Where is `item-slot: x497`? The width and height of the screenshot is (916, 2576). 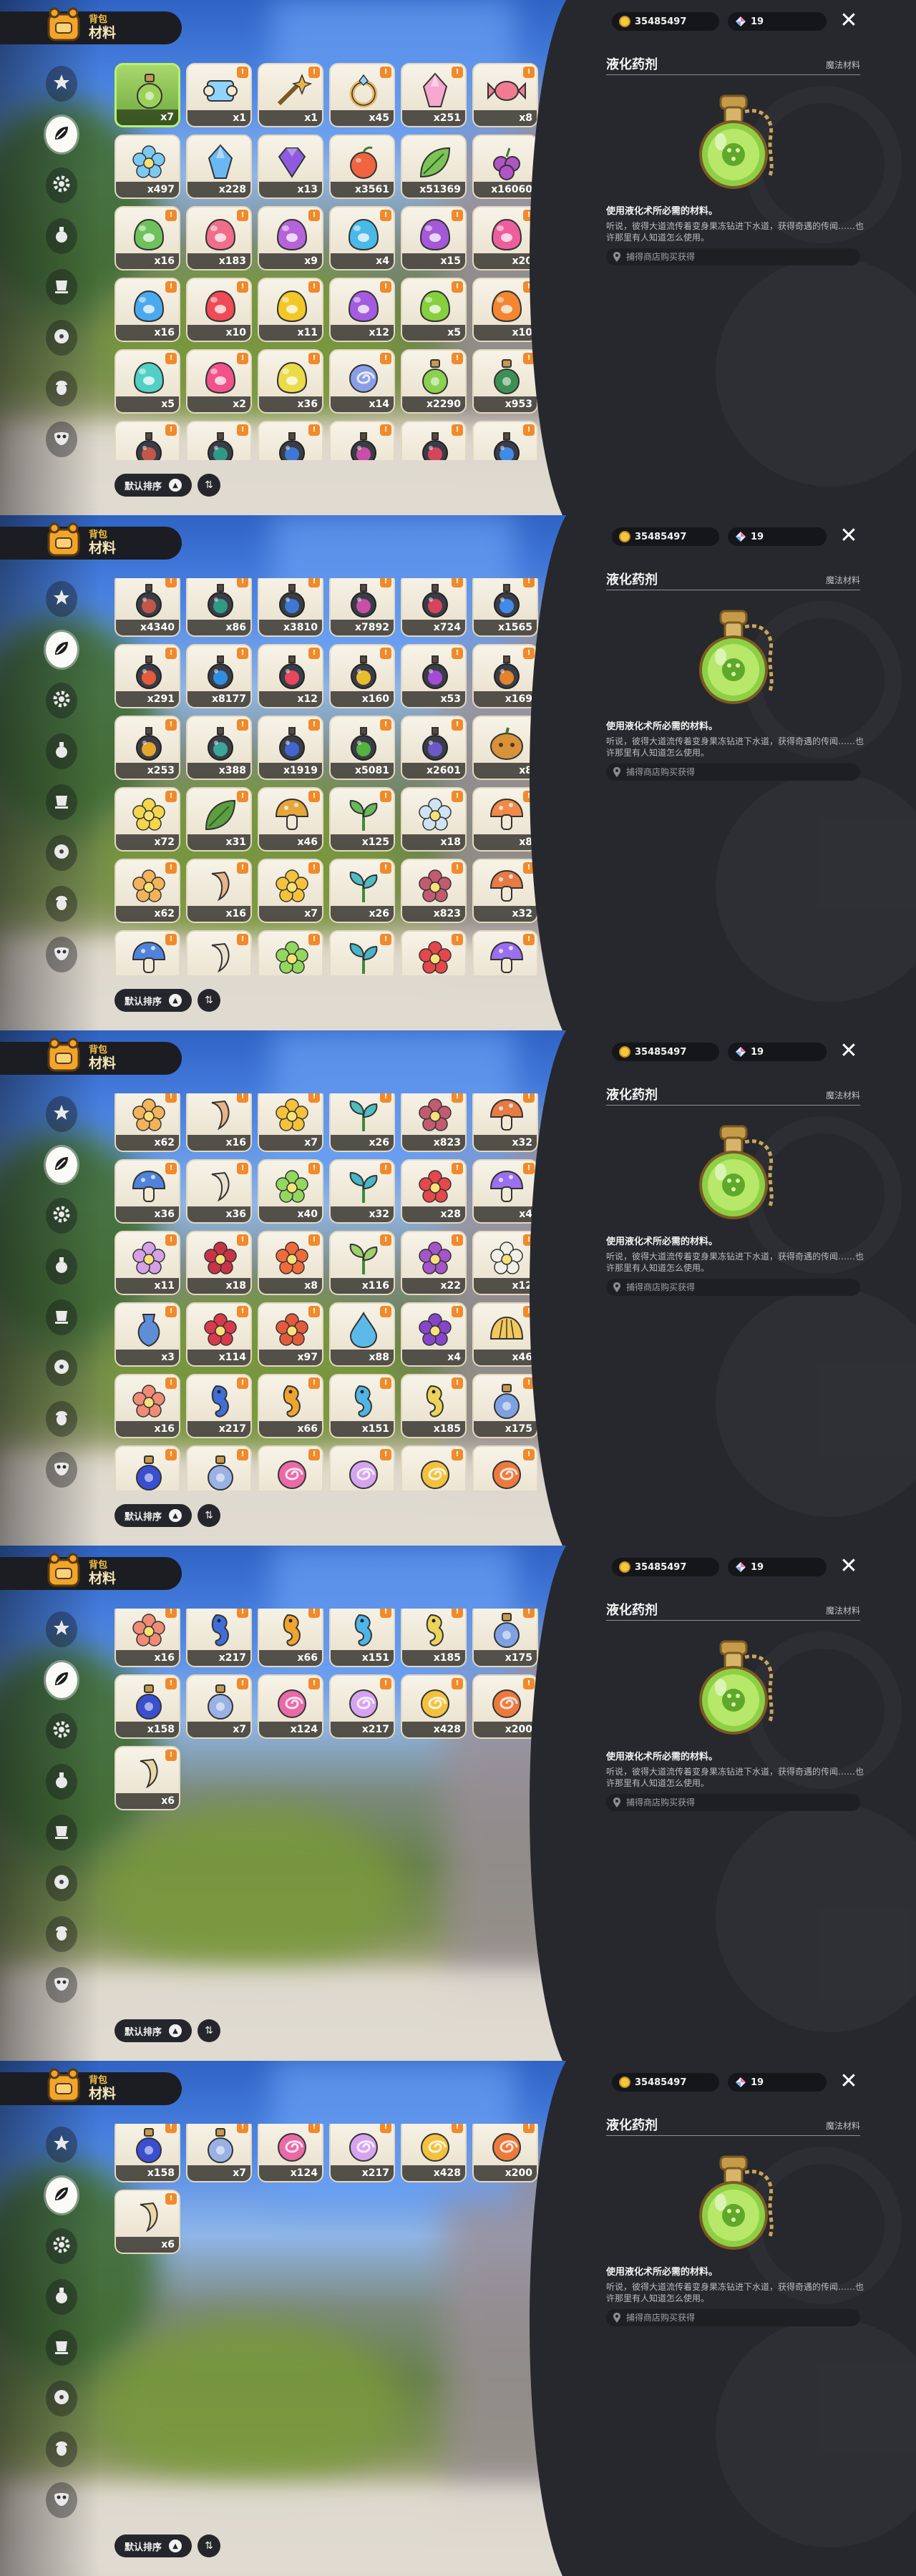 item-slot: x497 is located at coordinates (147, 167).